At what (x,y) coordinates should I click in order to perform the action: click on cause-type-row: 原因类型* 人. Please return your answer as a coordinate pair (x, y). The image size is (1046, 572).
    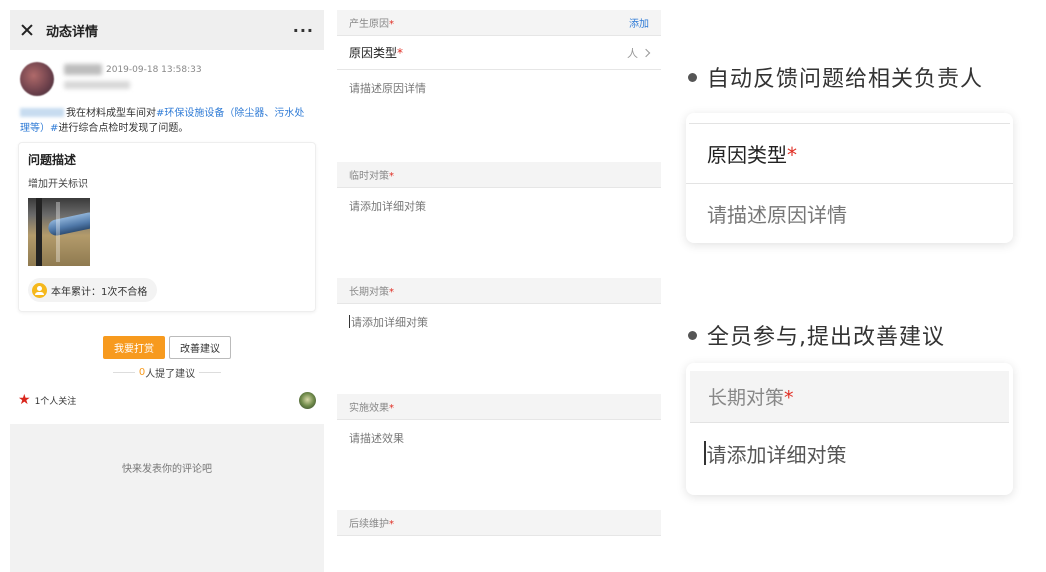
    Looking at the image, I should click on (499, 53).